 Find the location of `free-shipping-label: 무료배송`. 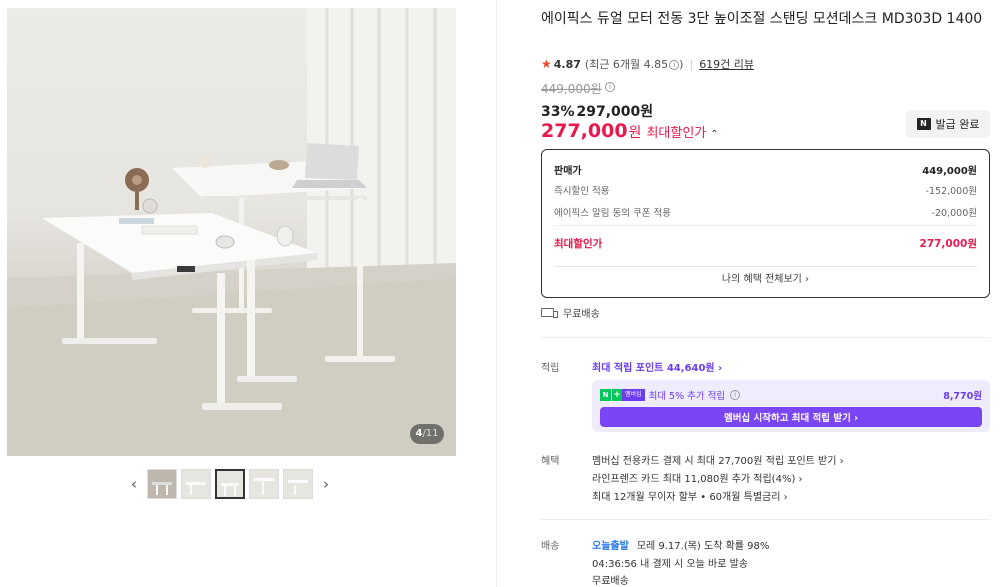

free-shipping-label: 무료배송 is located at coordinates (581, 314).